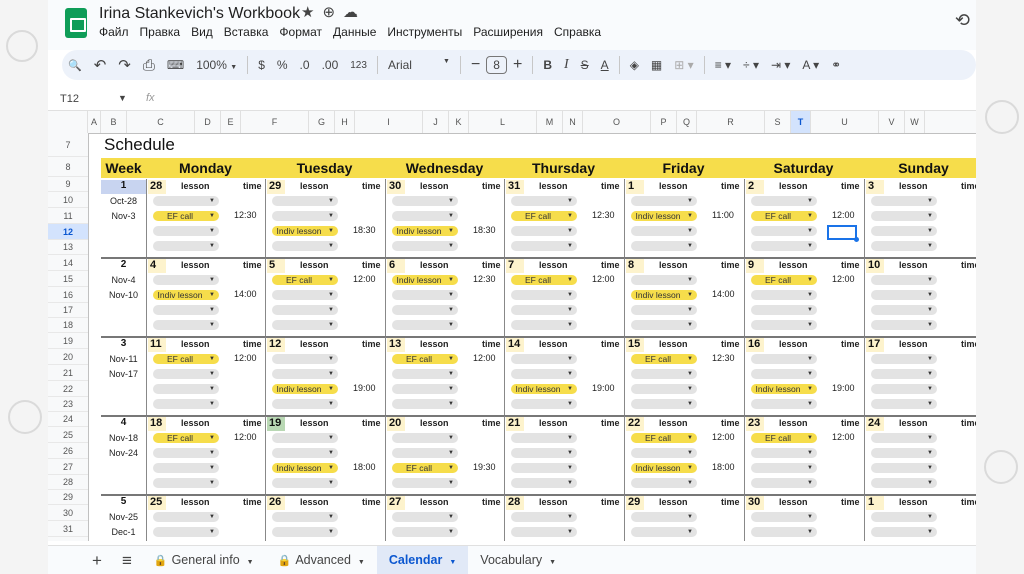 This screenshot has width=1024, height=574. What do you see at coordinates (123, 345) in the screenshot?
I see `week-number: 3` at bounding box center [123, 345].